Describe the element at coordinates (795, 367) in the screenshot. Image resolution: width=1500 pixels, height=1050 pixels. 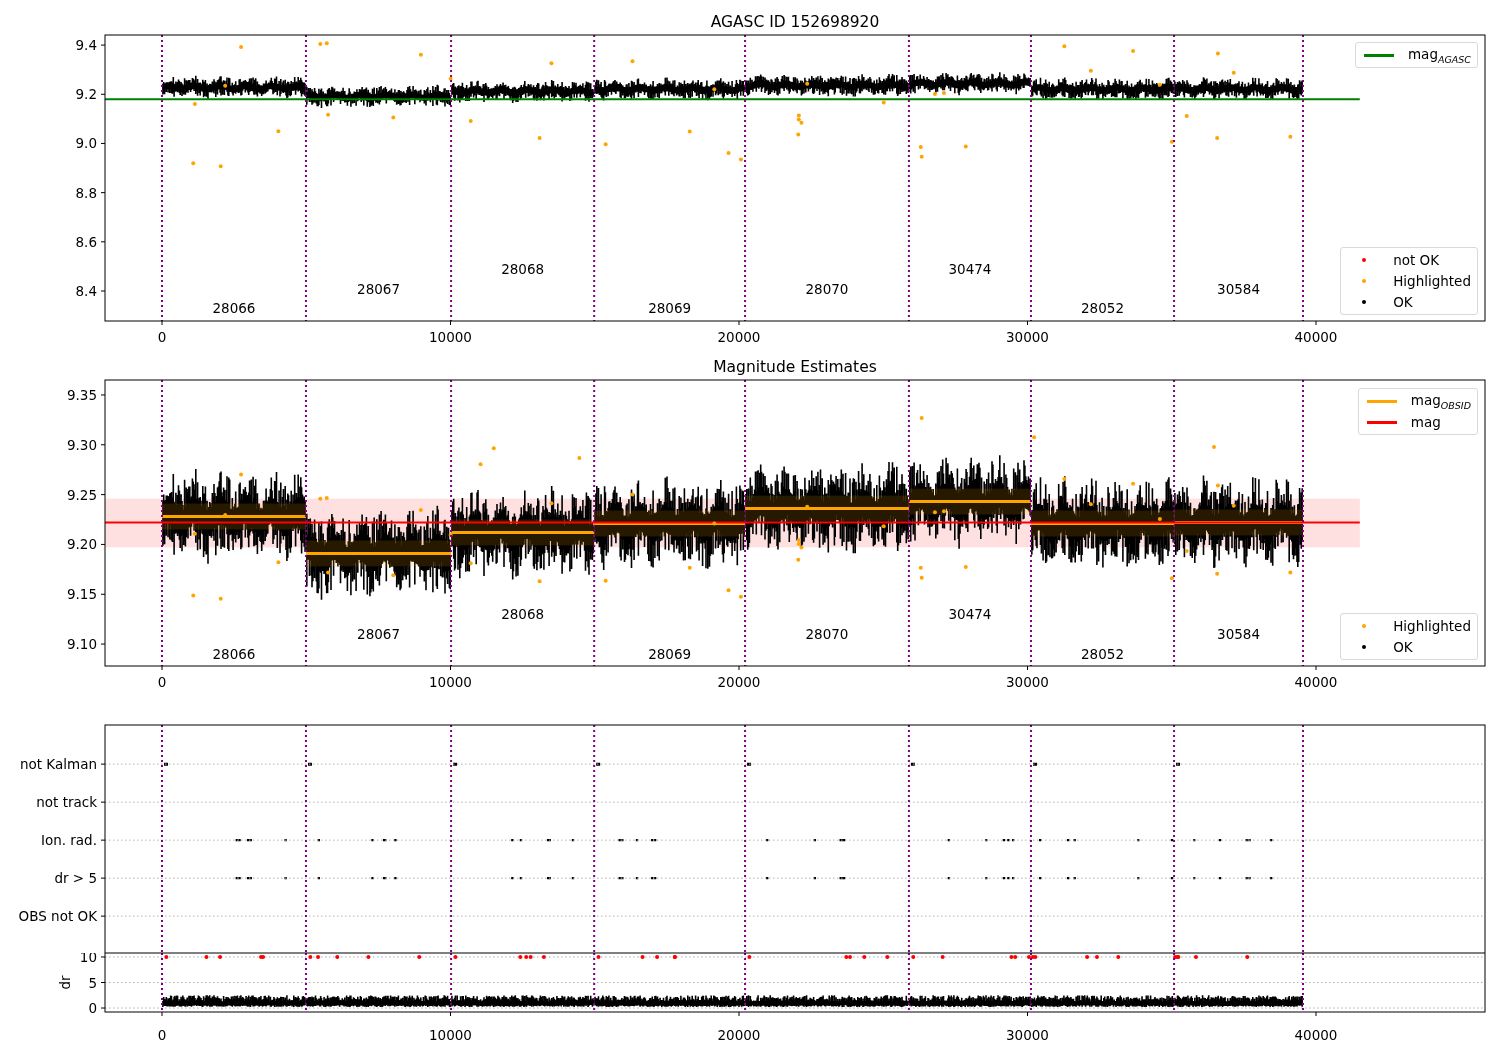
I see `chart-title: Magnitude Estimates` at that location.